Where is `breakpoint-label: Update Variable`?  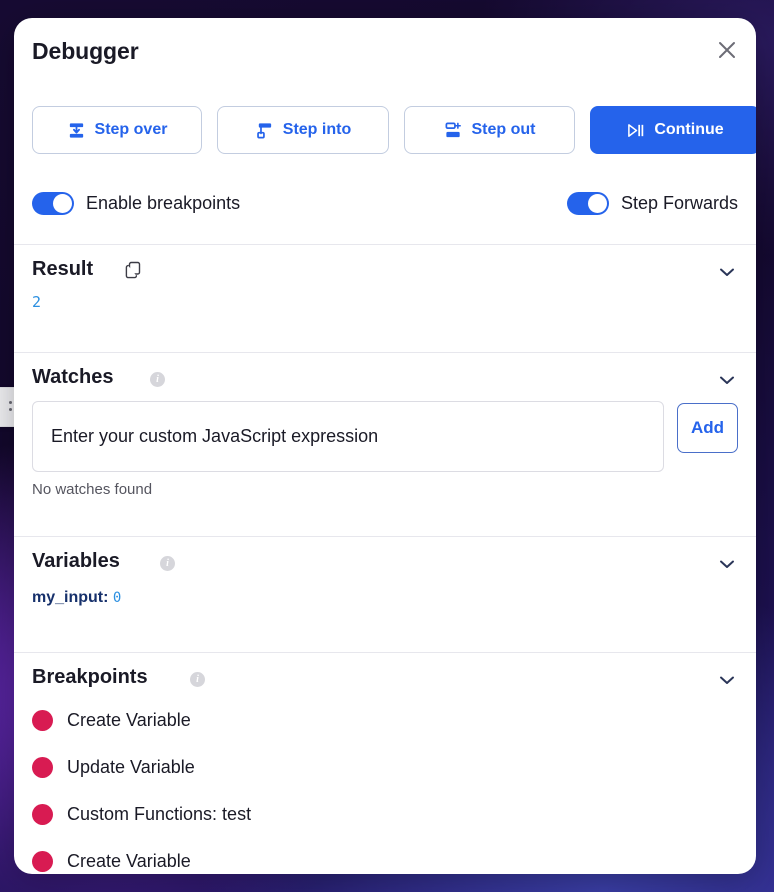
breakpoint-label: Update Variable is located at coordinates (131, 767).